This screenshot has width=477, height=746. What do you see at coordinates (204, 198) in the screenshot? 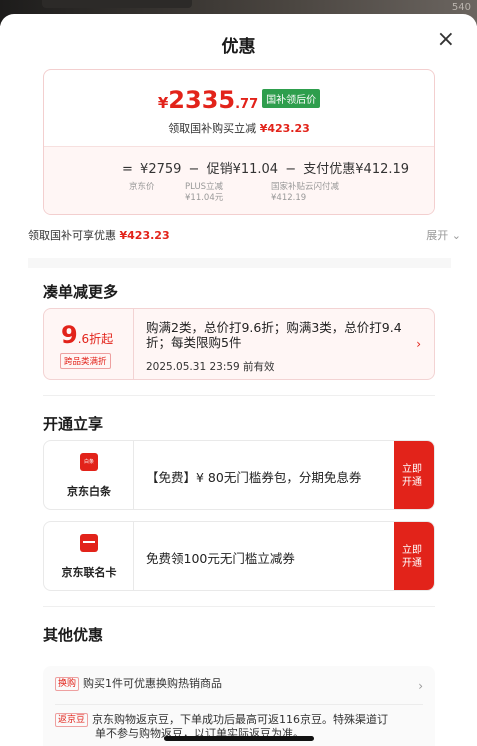
I see `label-plus-line2: ¥11.04元` at bounding box center [204, 198].